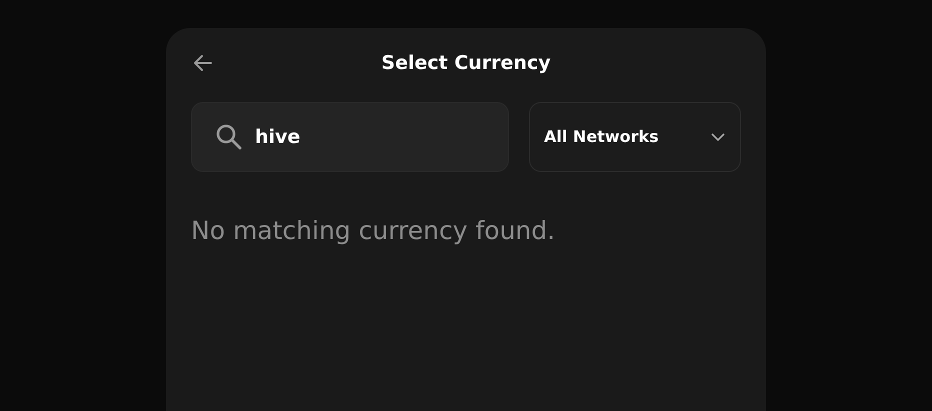  Describe the element at coordinates (466, 63) in the screenshot. I see `dialog-title: Select Currency` at that location.